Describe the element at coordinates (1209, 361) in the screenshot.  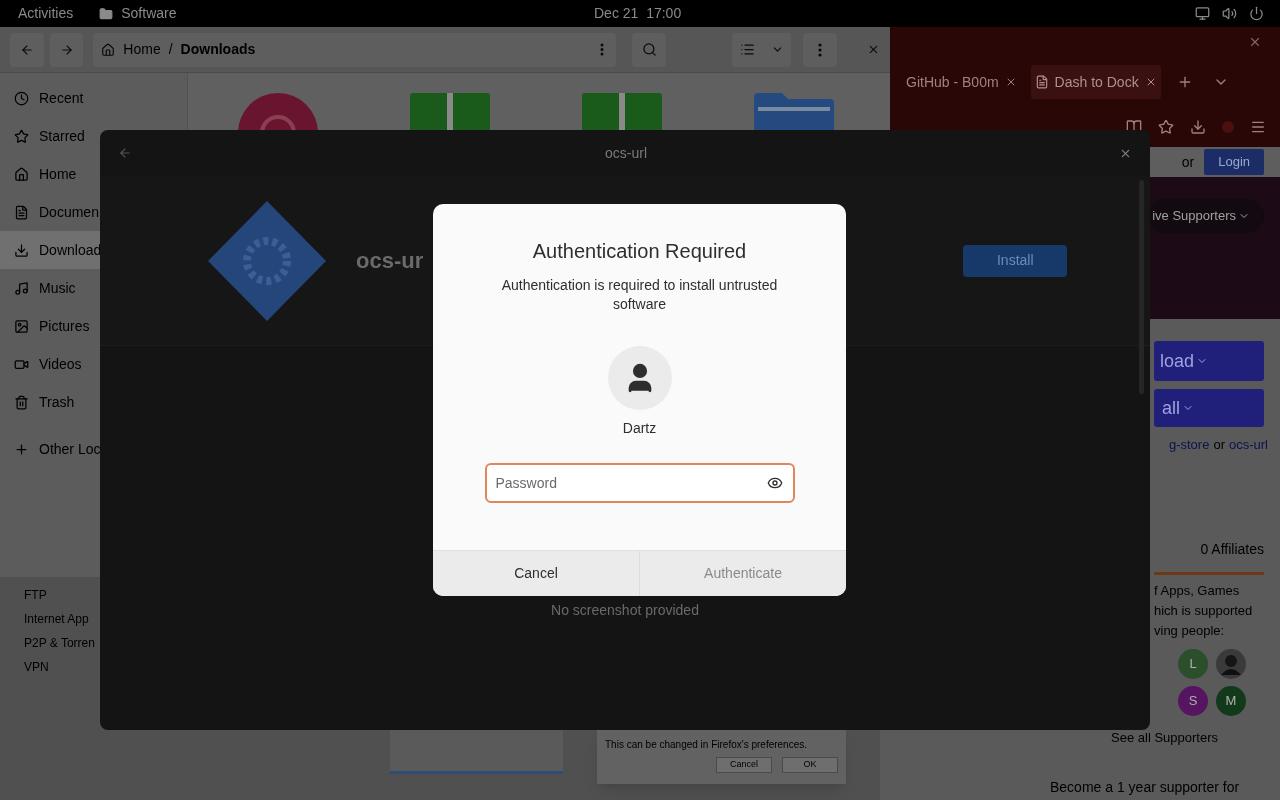
I see `download-button: load` at that location.